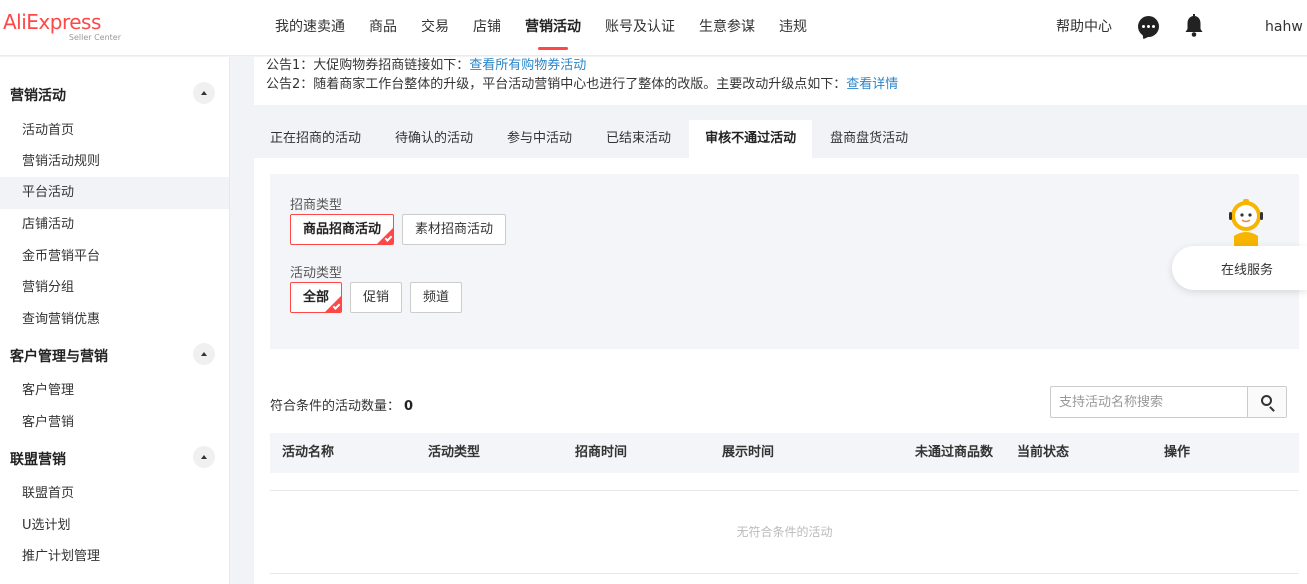 This screenshot has height=584, width=1307. What do you see at coordinates (487, 28) in the screenshot?
I see `nav-store: 店铺` at bounding box center [487, 28].